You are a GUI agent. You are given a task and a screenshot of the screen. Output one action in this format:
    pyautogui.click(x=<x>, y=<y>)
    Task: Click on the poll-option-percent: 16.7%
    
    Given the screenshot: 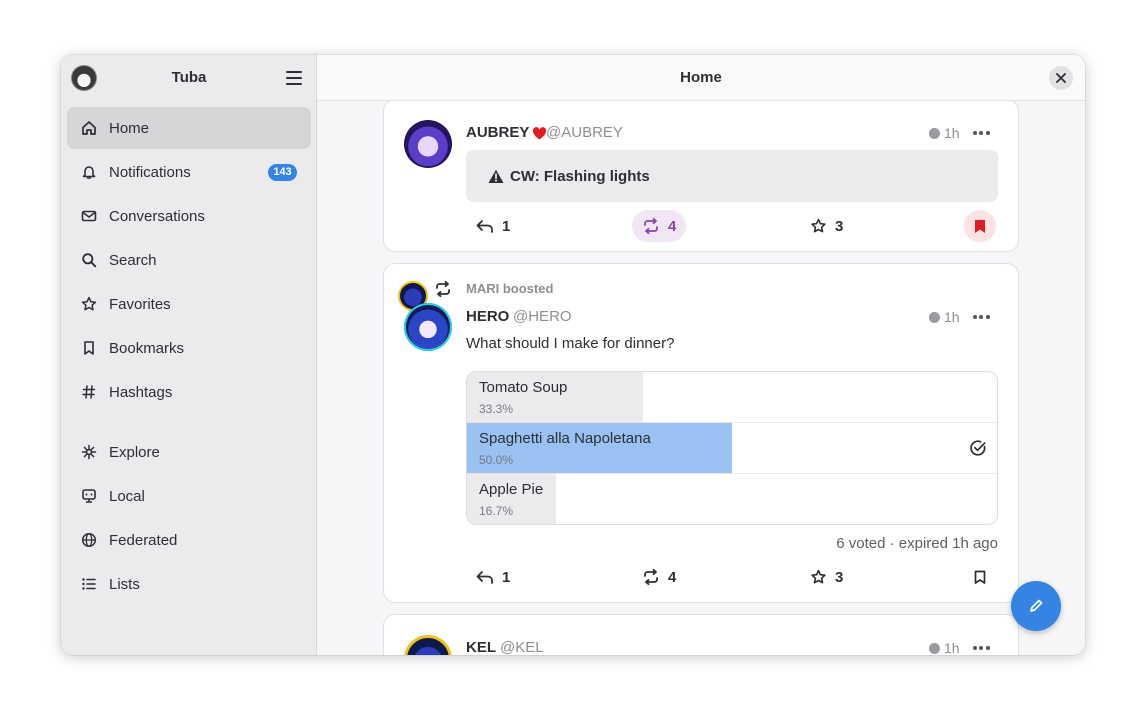 What is the action you would take?
    pyautogui.click(x=496, y=511)
    